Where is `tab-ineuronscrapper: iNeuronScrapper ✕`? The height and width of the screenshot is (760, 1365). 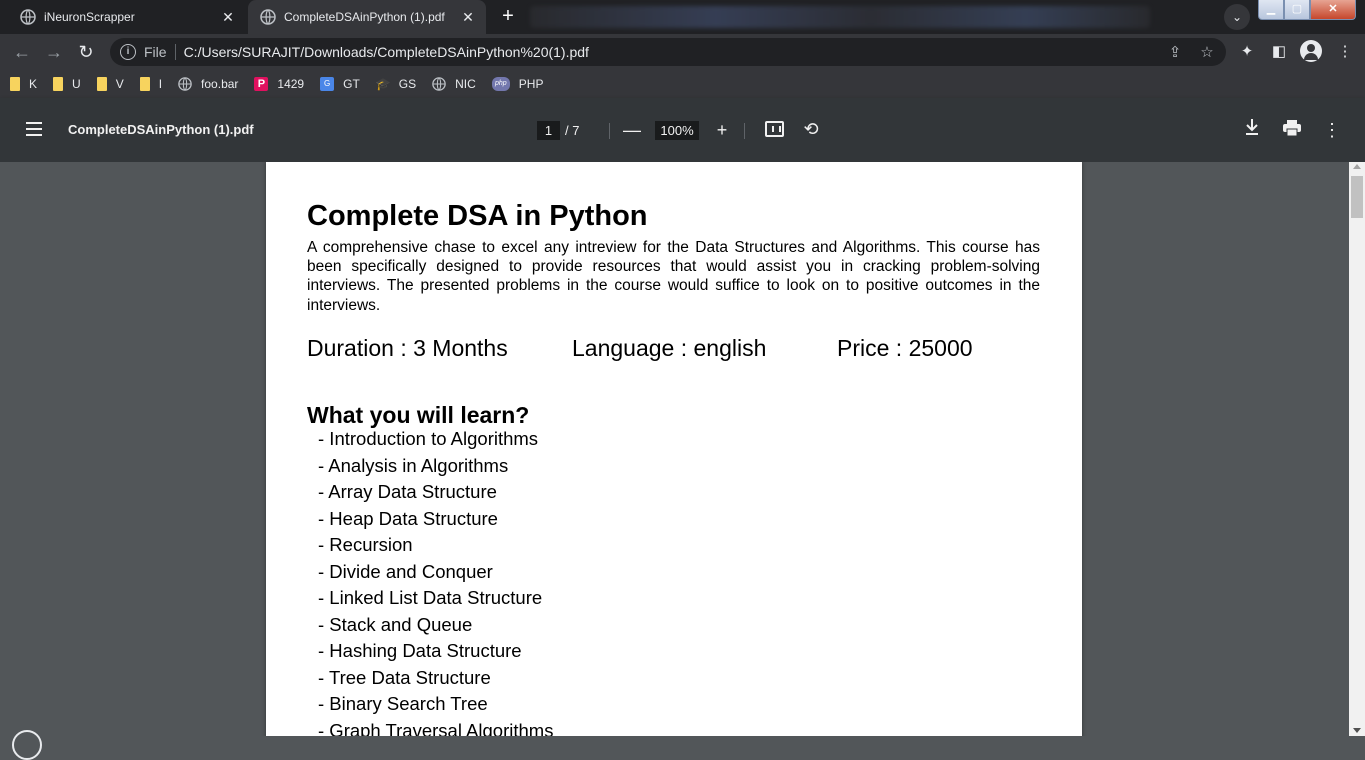 tab-ineuronscrapper: iNeuronScrapper ✕ is located at coordinates (127, 17).